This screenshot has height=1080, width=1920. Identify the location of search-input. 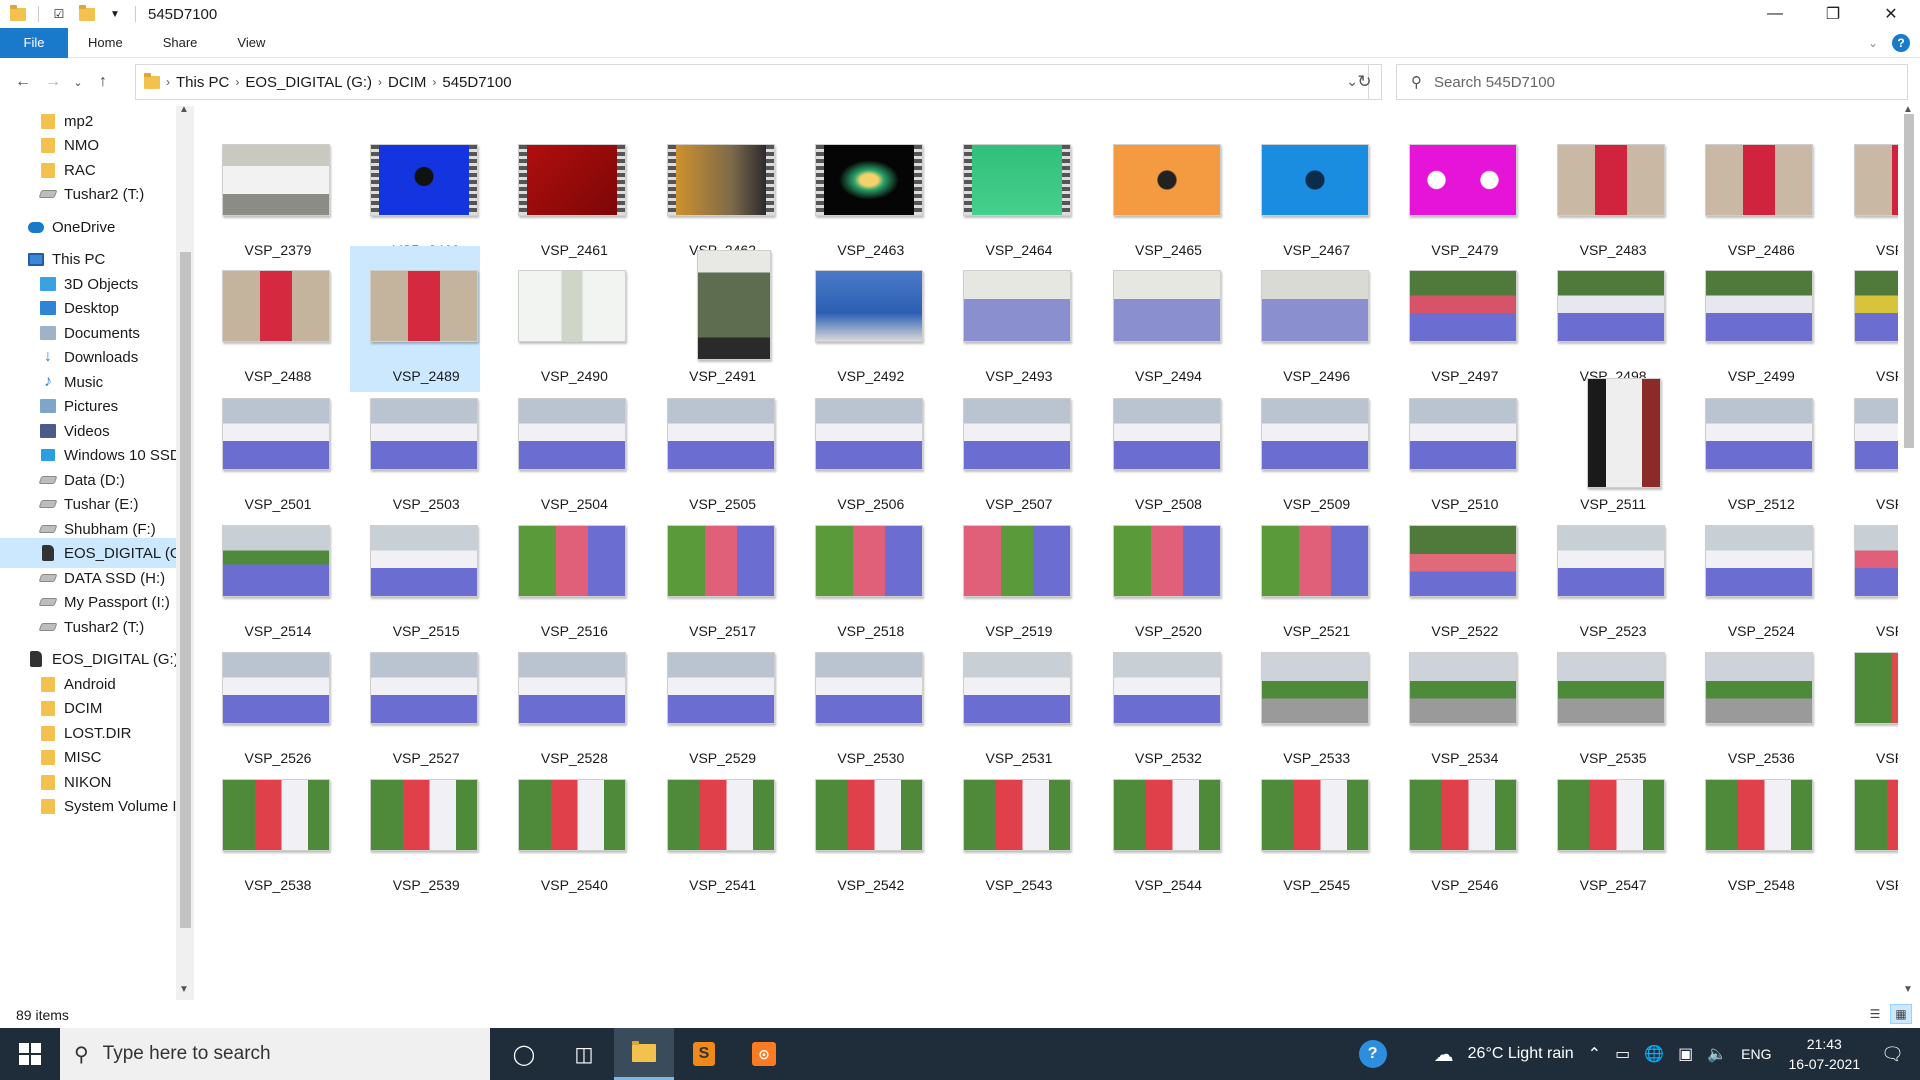
(1649, 82).